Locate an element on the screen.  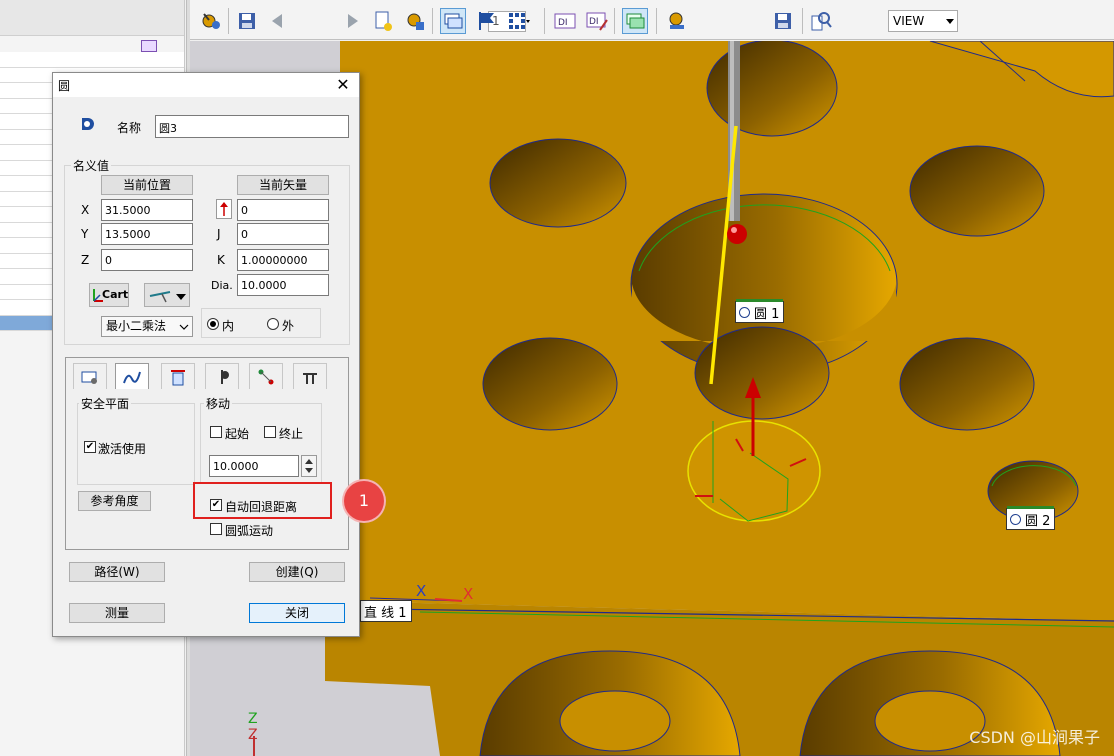
main-toolbar: 1 DI DI VIEW is located at coordinates (652, 20).